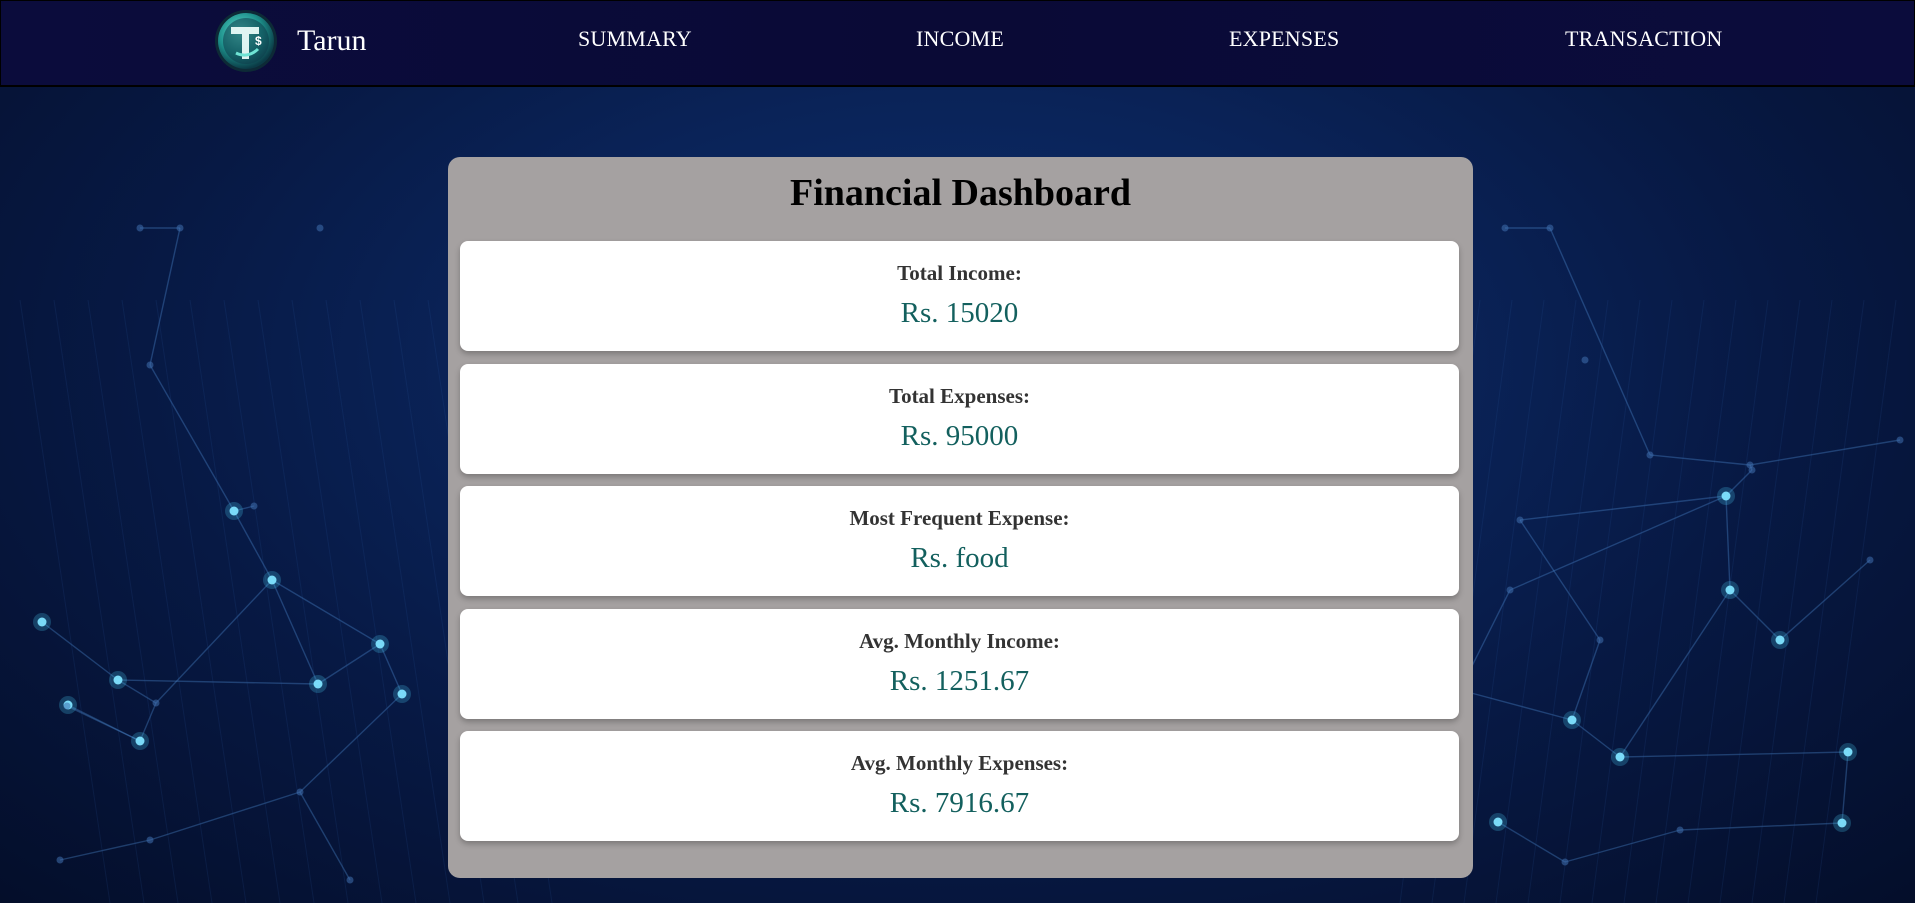 Image resolution: width=1915 pixels, height=903 pixels. What do you see at coordinates (959, 786) in the screenshot?
I see `avg-monthly-expenses-card: Avg. Monthly Expenses: Rs. 7916.67` at bounding box center [959, 786].